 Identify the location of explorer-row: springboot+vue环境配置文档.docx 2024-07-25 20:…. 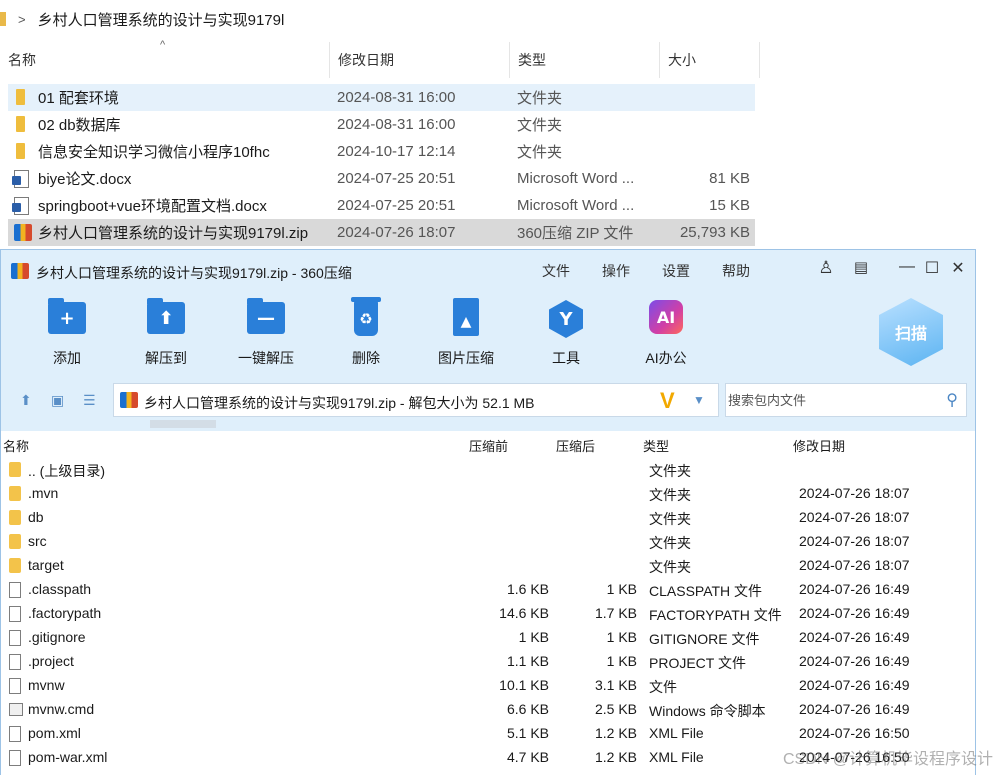
(381, 205).